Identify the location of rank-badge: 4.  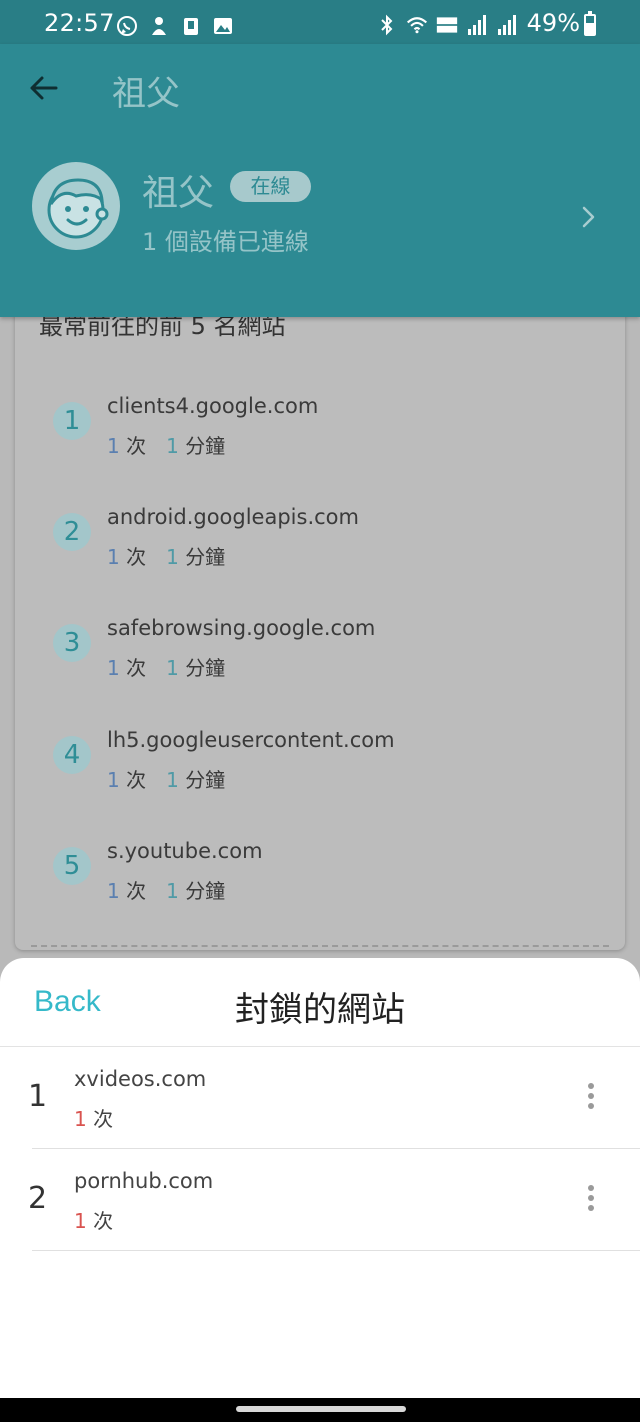
(72, 755).